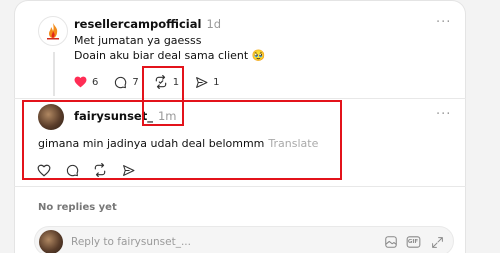 The height and width of the screenshot is (253, 500). I want to click on image-icon, so click(391, 242).